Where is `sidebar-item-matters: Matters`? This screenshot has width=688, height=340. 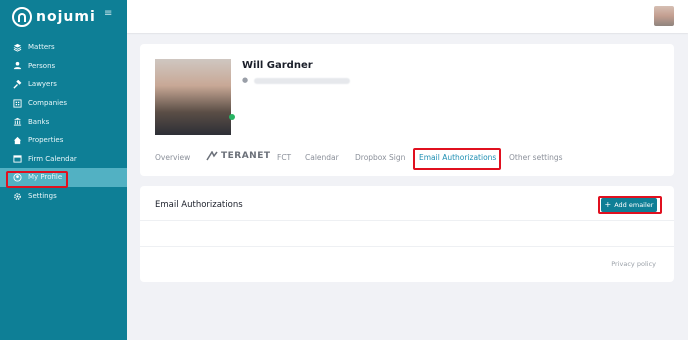 sidebar-item-matters: Matters is located at coordinates (63, 47).